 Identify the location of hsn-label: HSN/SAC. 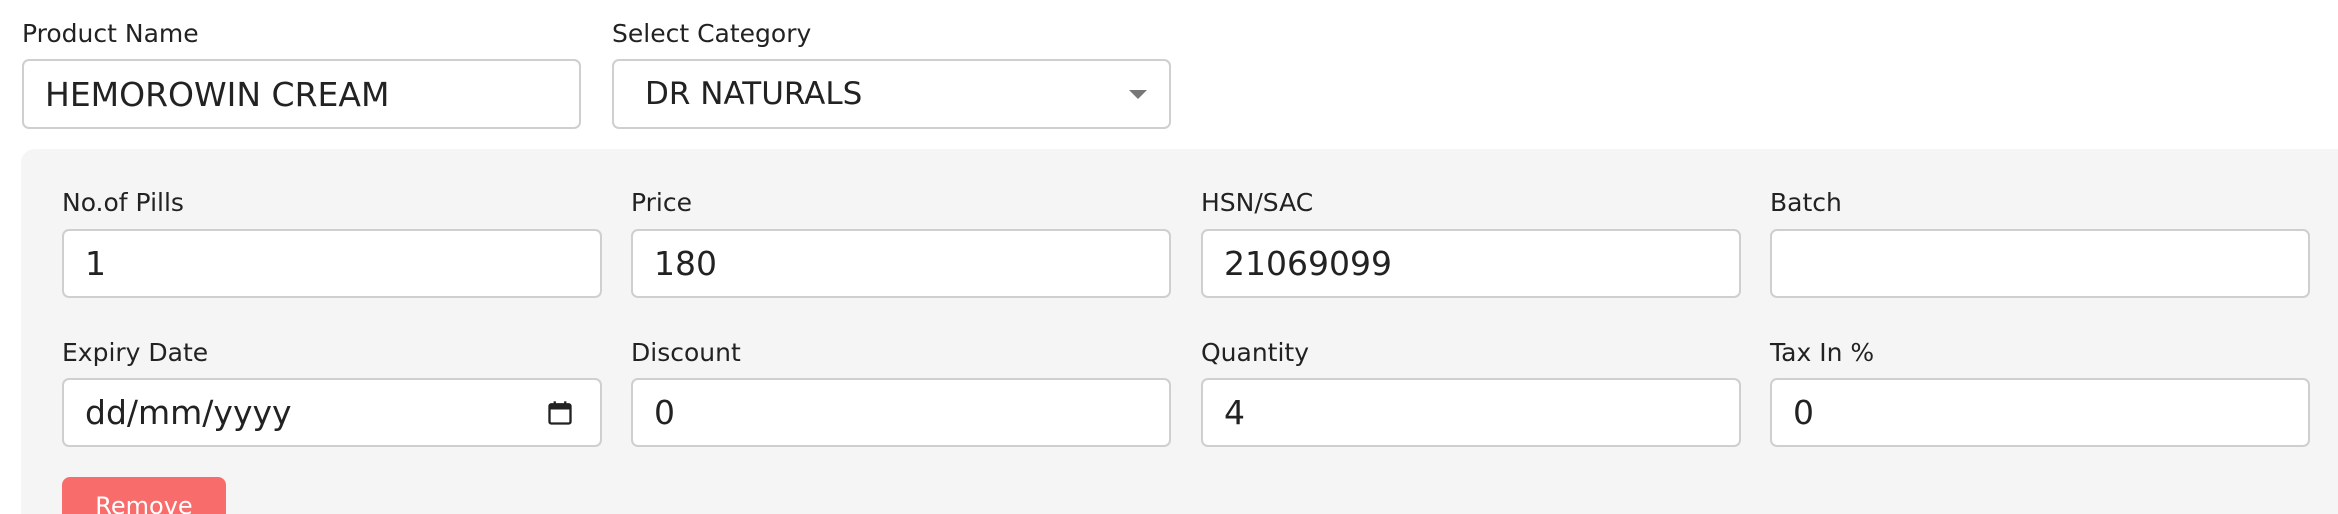
(1257, 202).